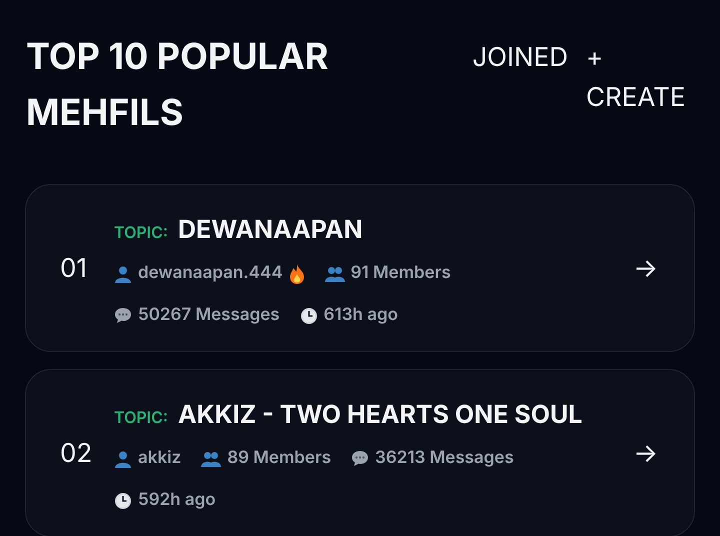 This screenshot has width=720, height=536. Describe the element at coordinates (209, 315) in the screenshot. I see `meta-text: 50267 Messages` at that location.